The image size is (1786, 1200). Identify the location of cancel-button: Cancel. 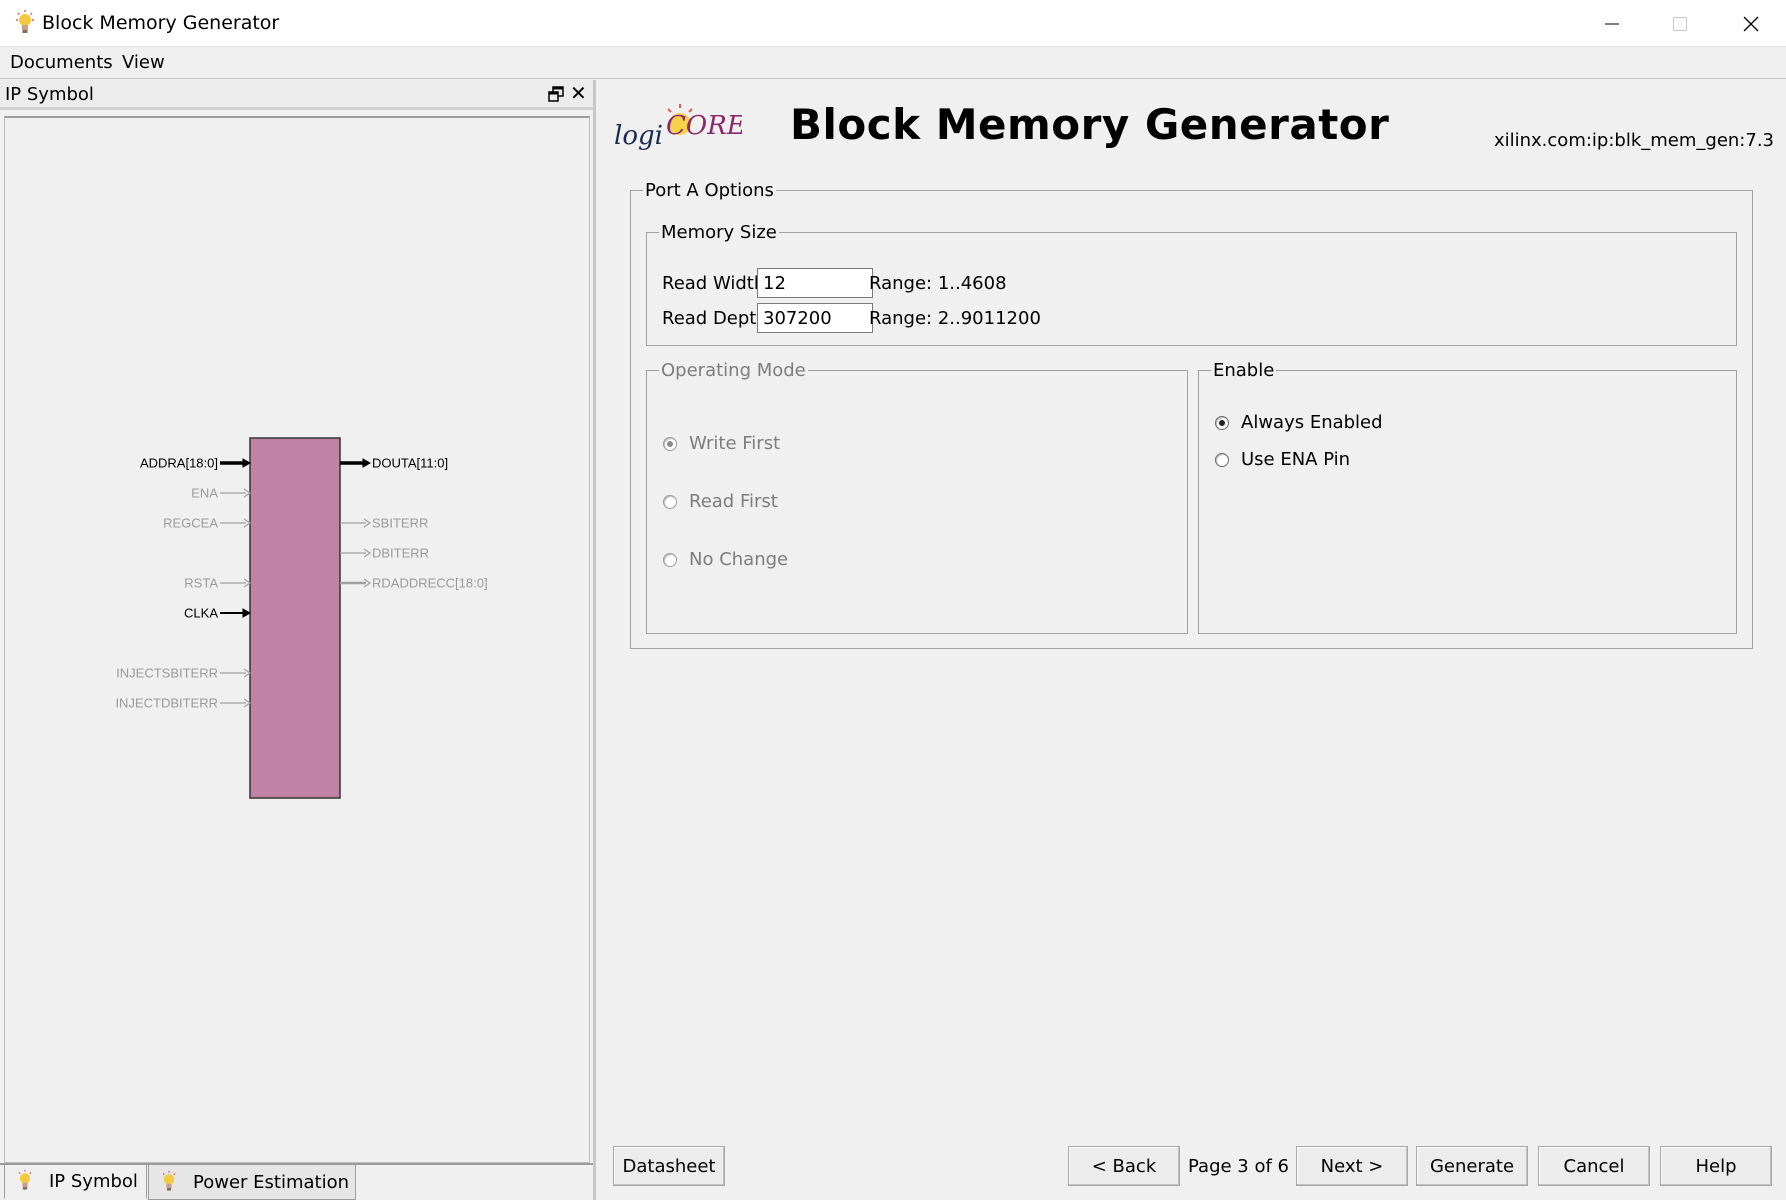
(1594, 1166).